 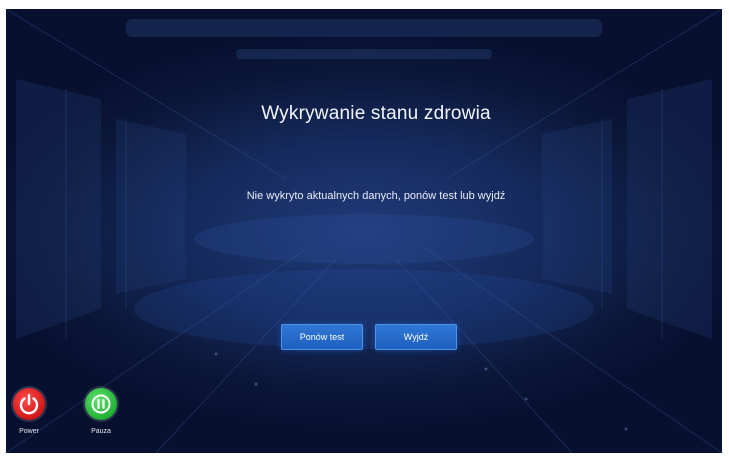 I want to click on pause-label: Pauza, so click(x=101, y=431).